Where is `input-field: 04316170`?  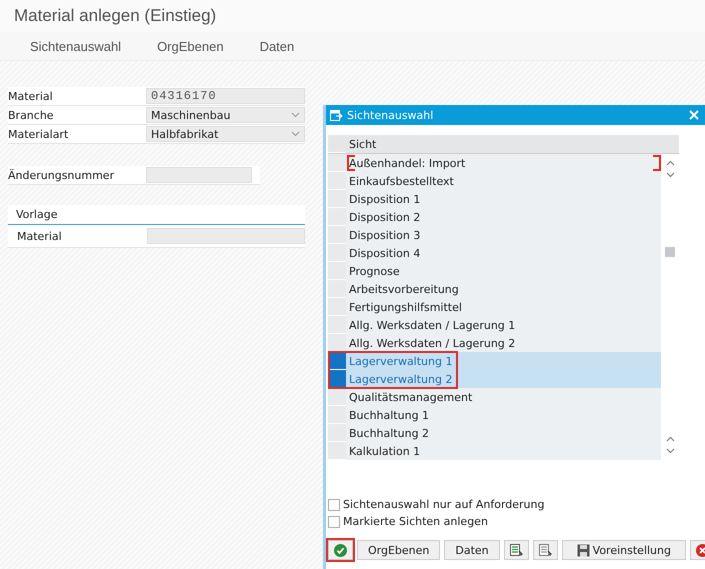 input-field: 04316170 is located at coordinates (225, 96).